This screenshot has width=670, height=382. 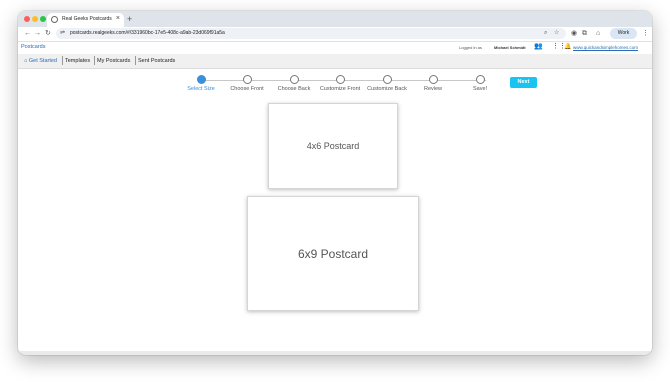 What do you see at coordinates (335, 19) in the screenshot?
I see `tab-strip: Real Geeks Postcards × +` at bounding box center [335, 19].